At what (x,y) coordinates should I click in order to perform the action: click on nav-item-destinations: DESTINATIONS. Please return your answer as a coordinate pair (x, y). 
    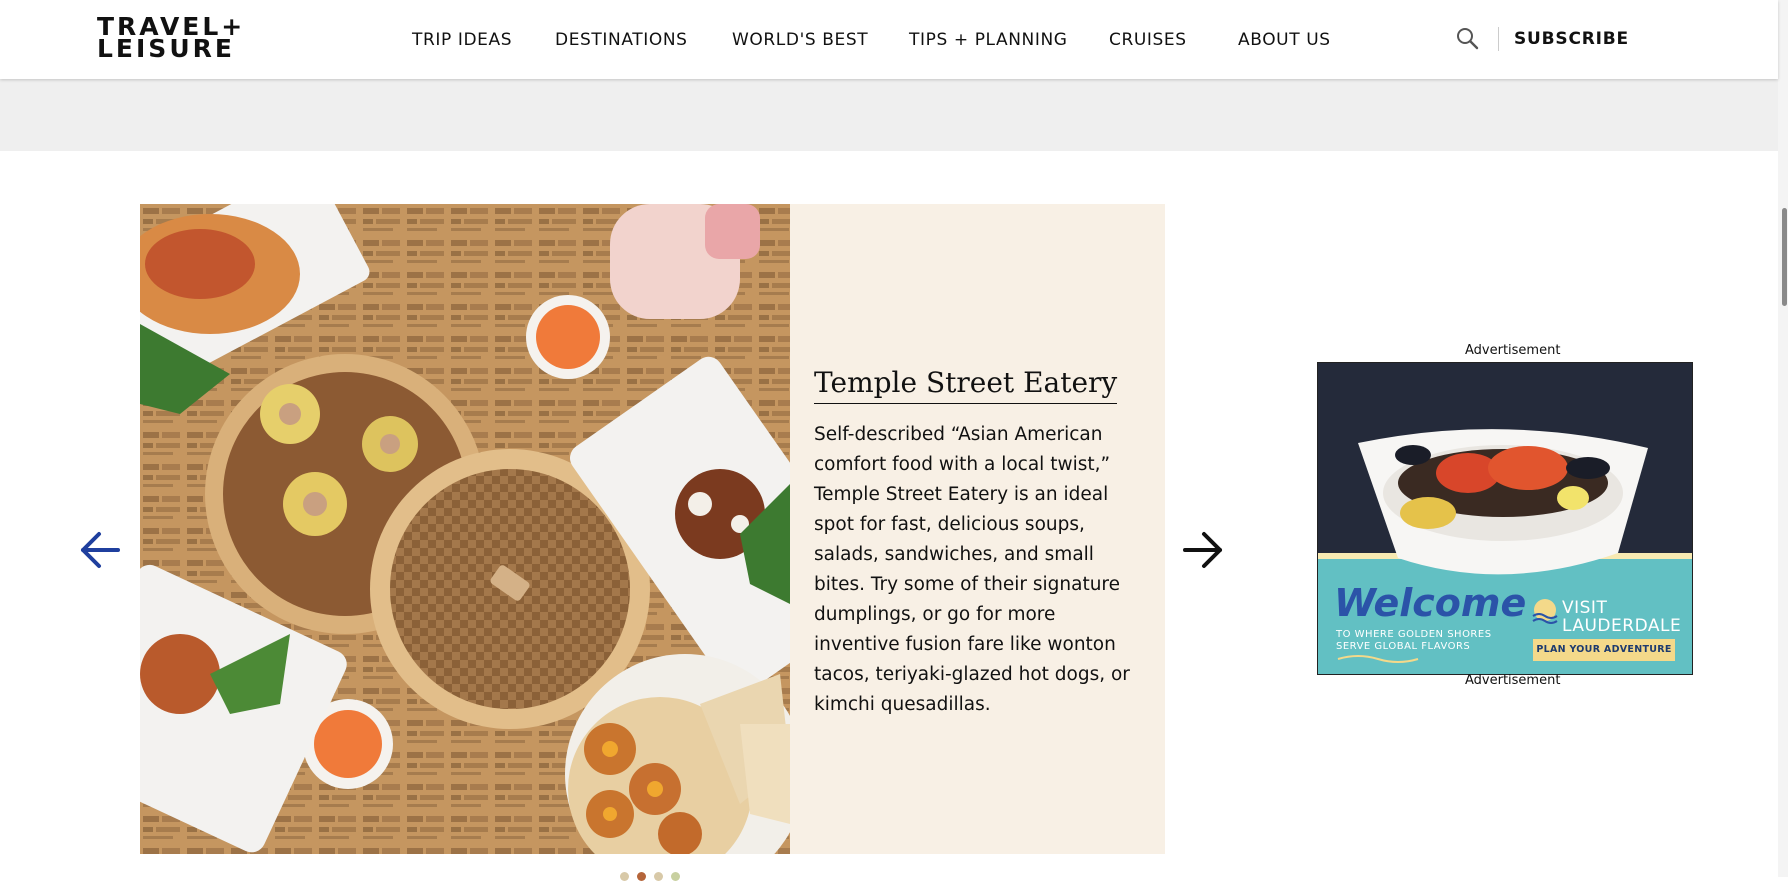
    Looking at the image, I should click on (621, 40).